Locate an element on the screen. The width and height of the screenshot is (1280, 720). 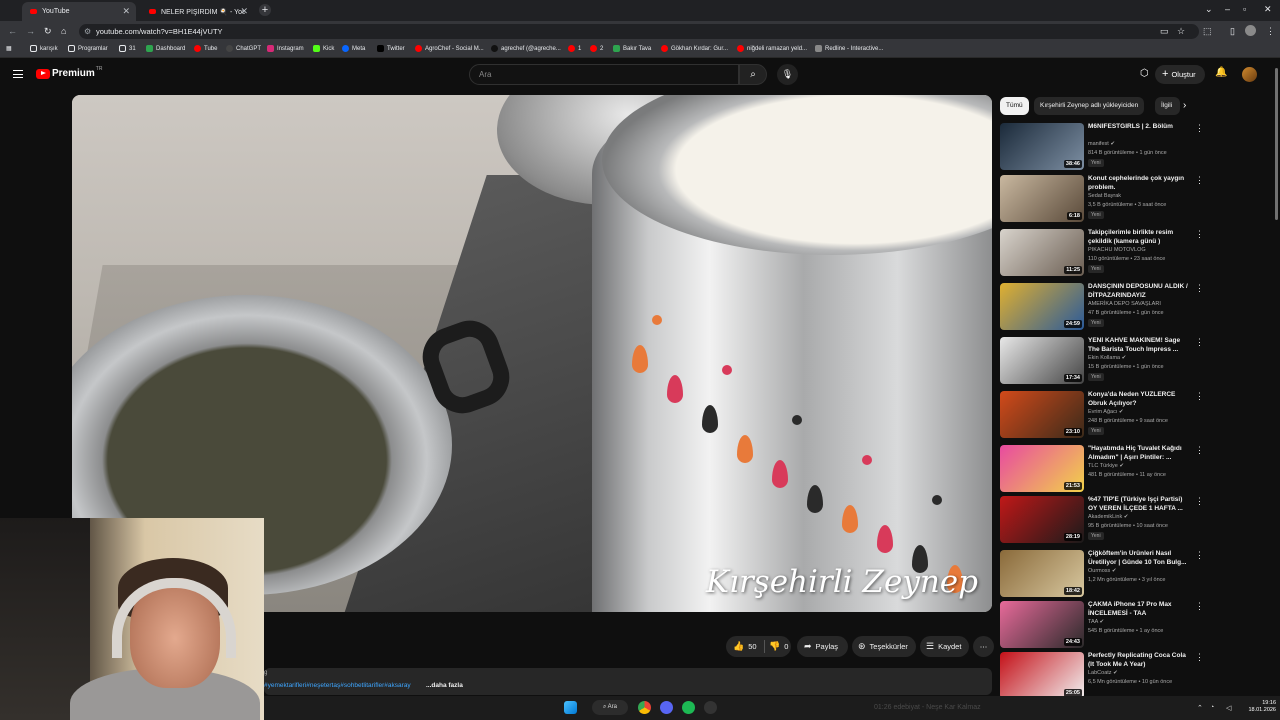
channel-name: AMERİKA DEPO SAVAŞLARI is located at coordinates (1124, 304).